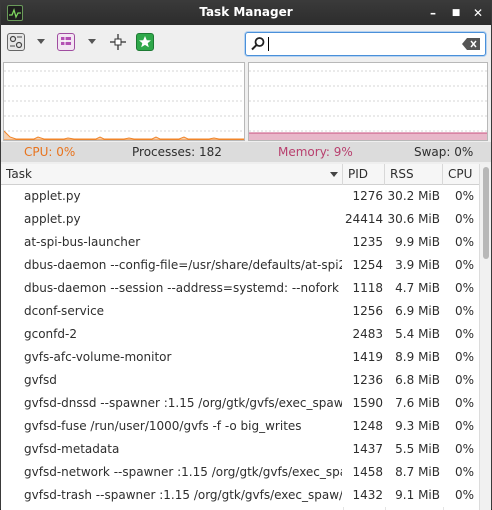 This screenshot has height=510, width=492. Describe the element at coordinates (367, 196) in the screenshot. I see `pid-cell: 1276` at that location.